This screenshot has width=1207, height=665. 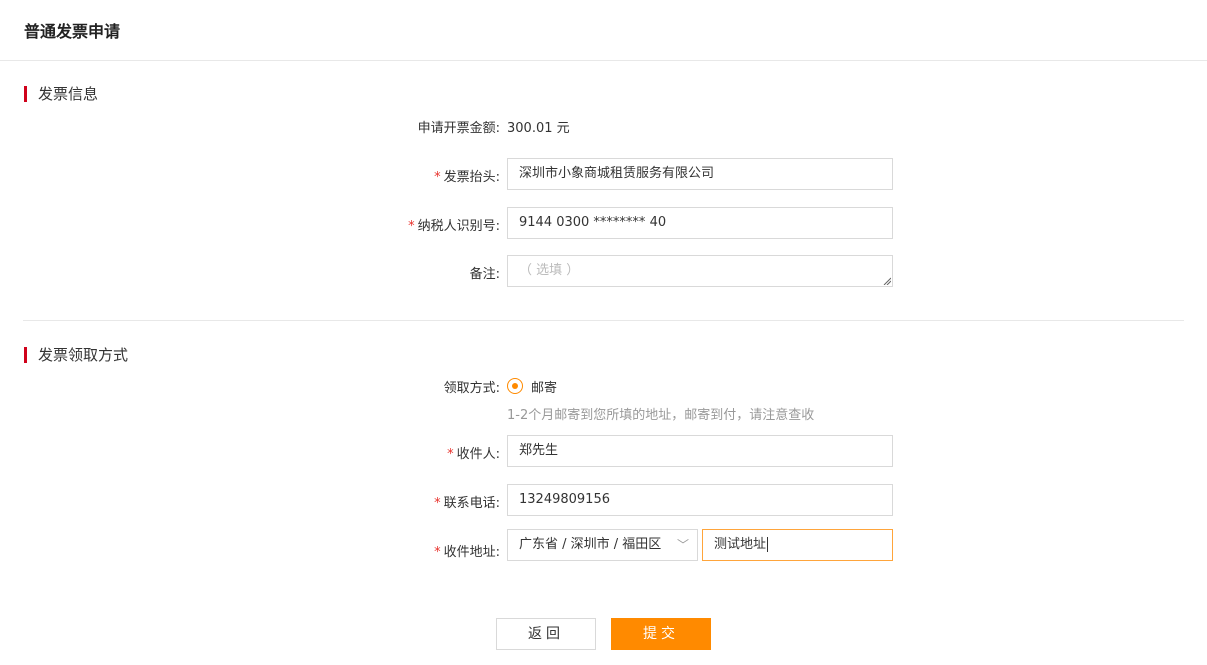 I want to click on page-title: 普通发票申请, so click(x=72, y=31).